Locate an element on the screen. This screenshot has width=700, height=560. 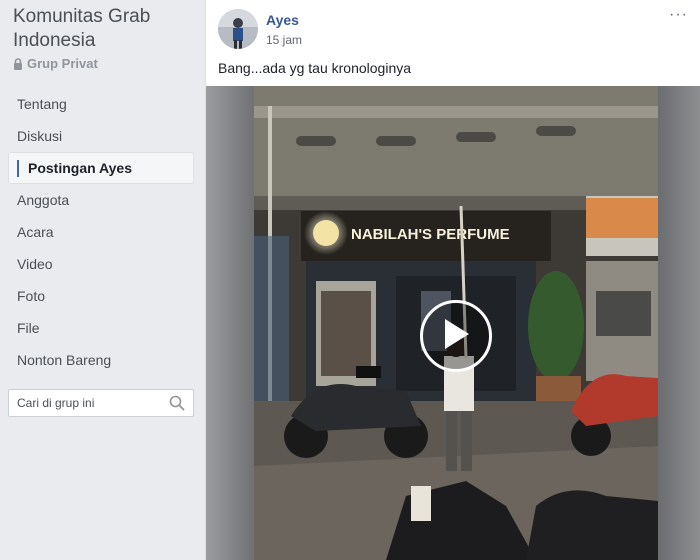
more-options-icon: ··· is located at coordinates (678, 15).